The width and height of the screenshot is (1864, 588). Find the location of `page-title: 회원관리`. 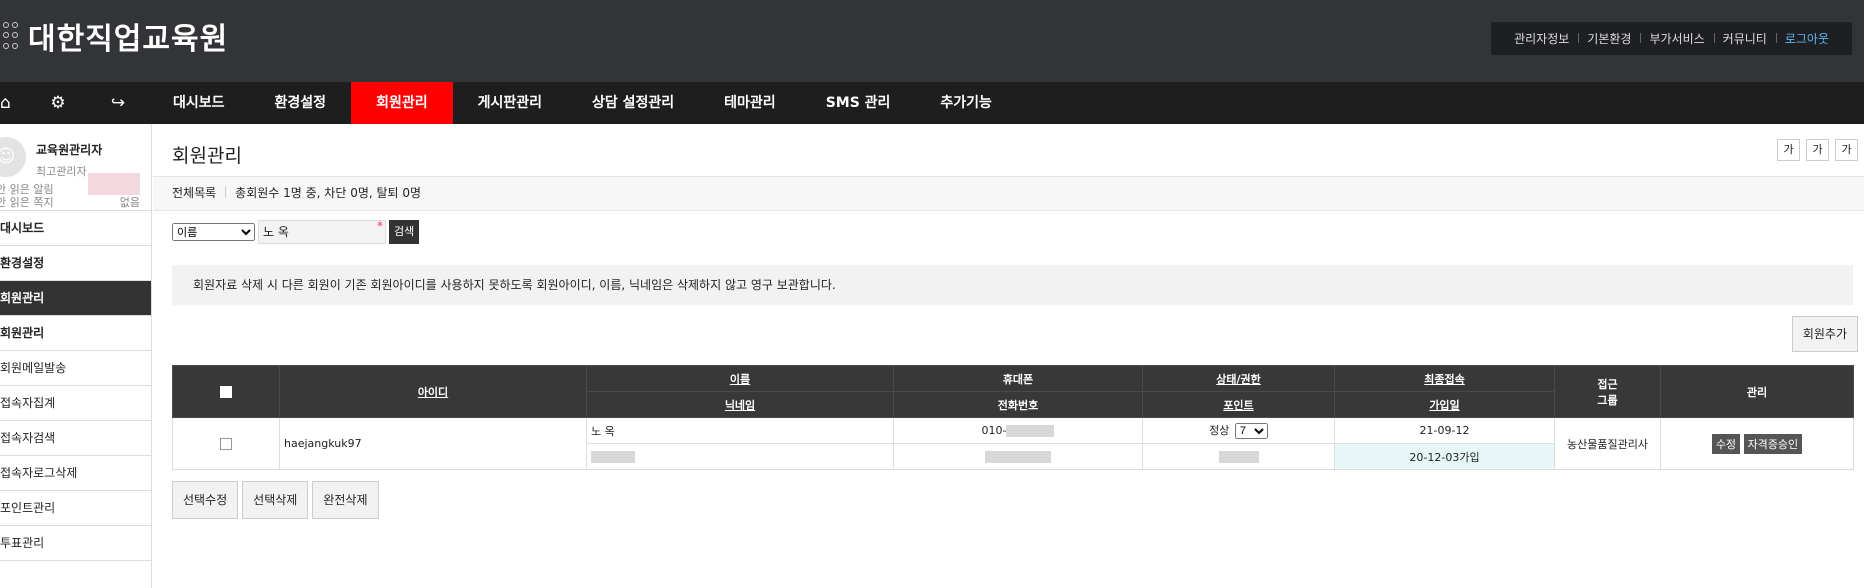

page-title: 회원관리 is located at coordinates (207, 156).